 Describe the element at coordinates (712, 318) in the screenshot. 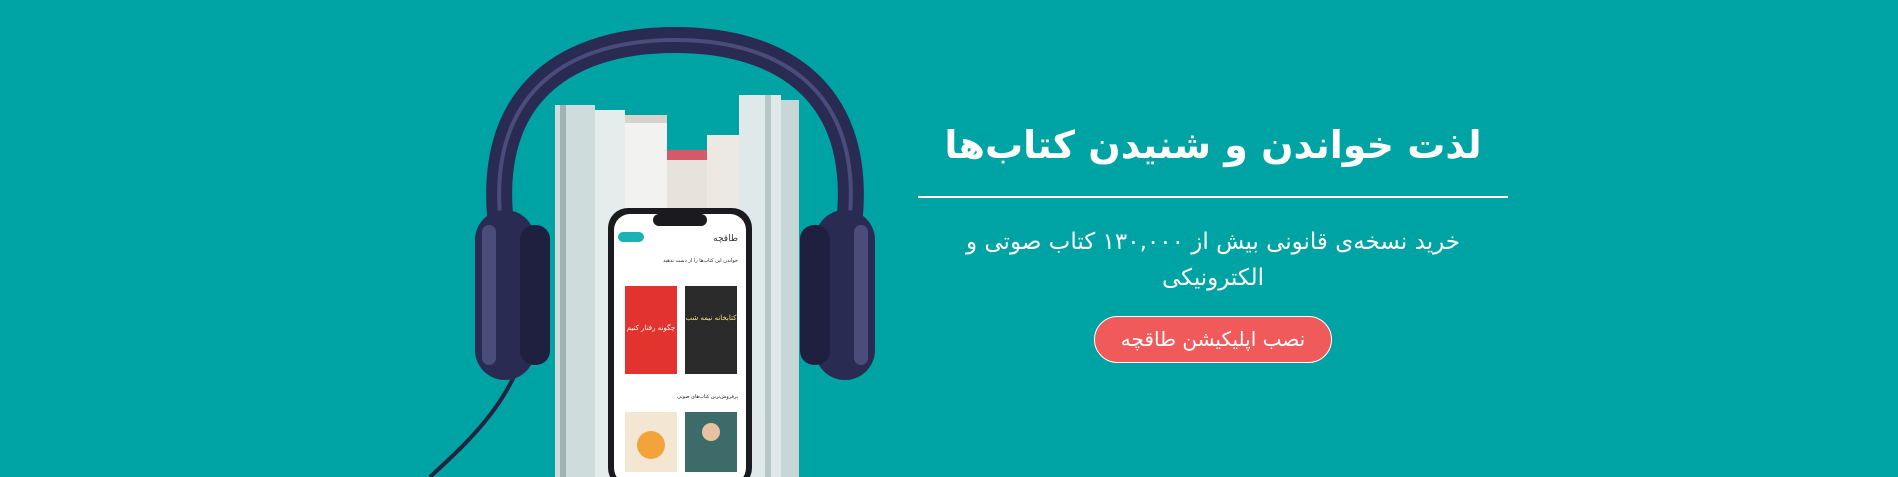

I see `phone-book-title: کتابخانه نیمه شب` at that location.